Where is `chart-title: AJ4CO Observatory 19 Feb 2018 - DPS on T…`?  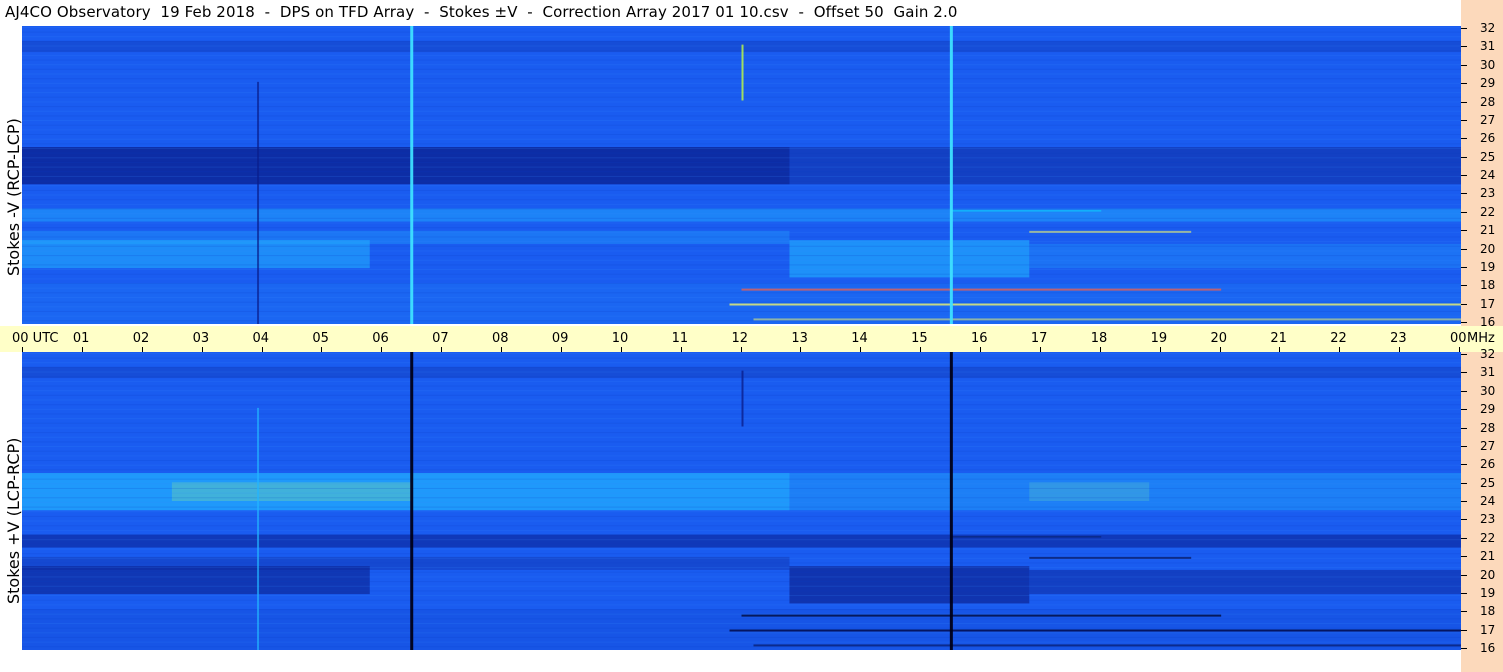 chart-title: AJ4CO Observatory 19 Feb 2018 - DPS on T… is located at coordinates (481, 12).